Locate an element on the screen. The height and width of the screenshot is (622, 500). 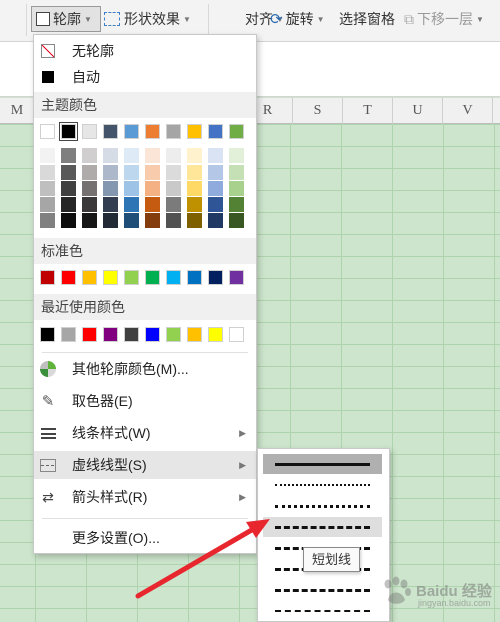
send-backward-button: ⧉ 下移一层 ▼ is located at coordinates (444, 19).